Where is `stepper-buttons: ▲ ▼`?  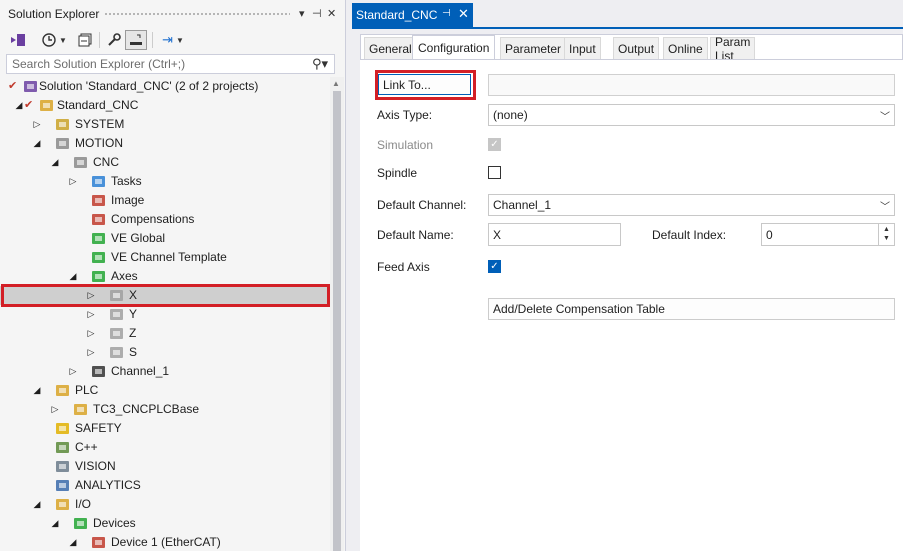 stepper-buttons: ▲ ▼ is located at coordinates (886, 235).